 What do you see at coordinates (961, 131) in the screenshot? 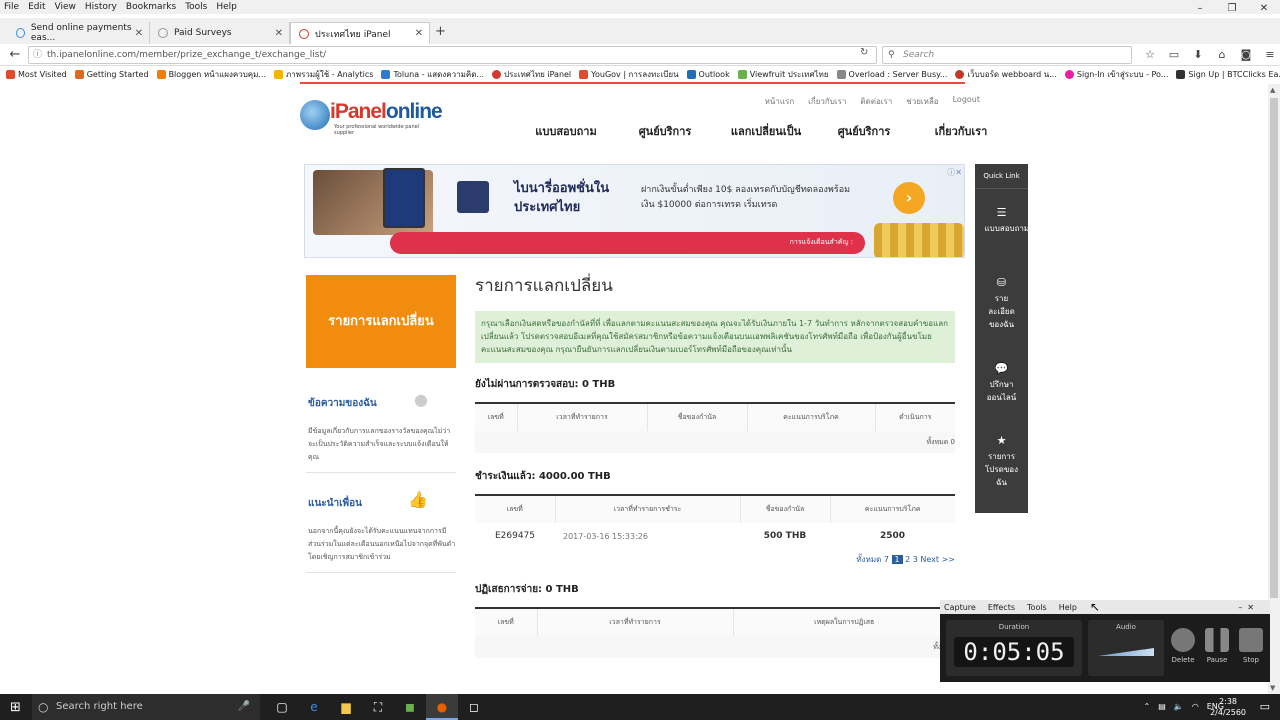
I see `nav-about: เกี่ยวกับเรา` at bounding box center [961, 131].